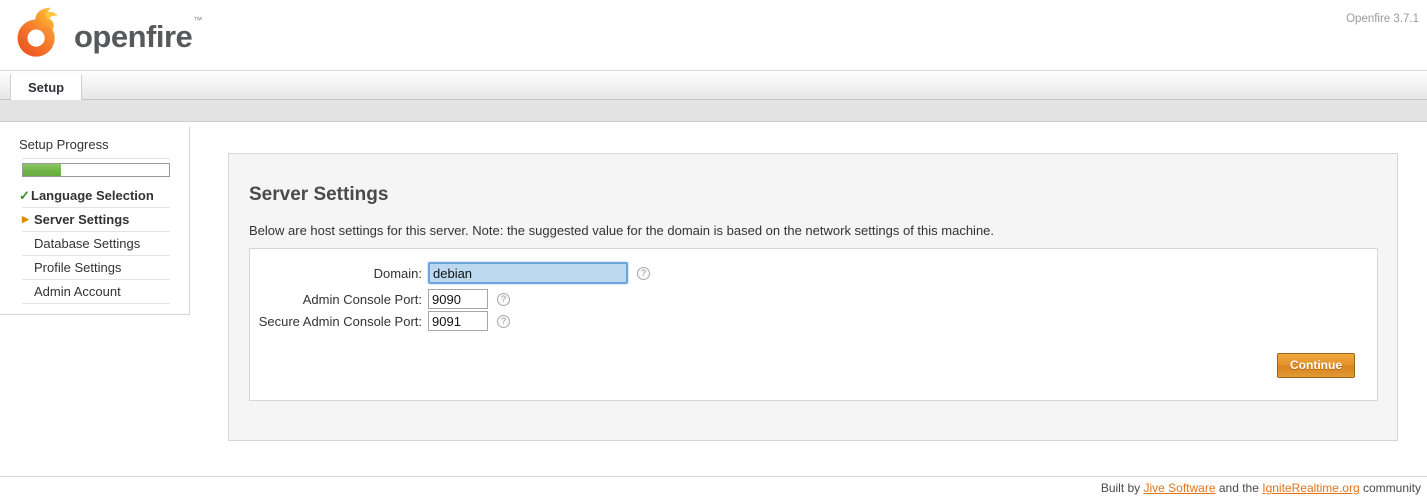 The width and height of the screenshot is (1427, 504). What do you see at coordinates (24, 195) in the screenshot?
I see `check-icon: ✓` at bounding box center [24, 195].